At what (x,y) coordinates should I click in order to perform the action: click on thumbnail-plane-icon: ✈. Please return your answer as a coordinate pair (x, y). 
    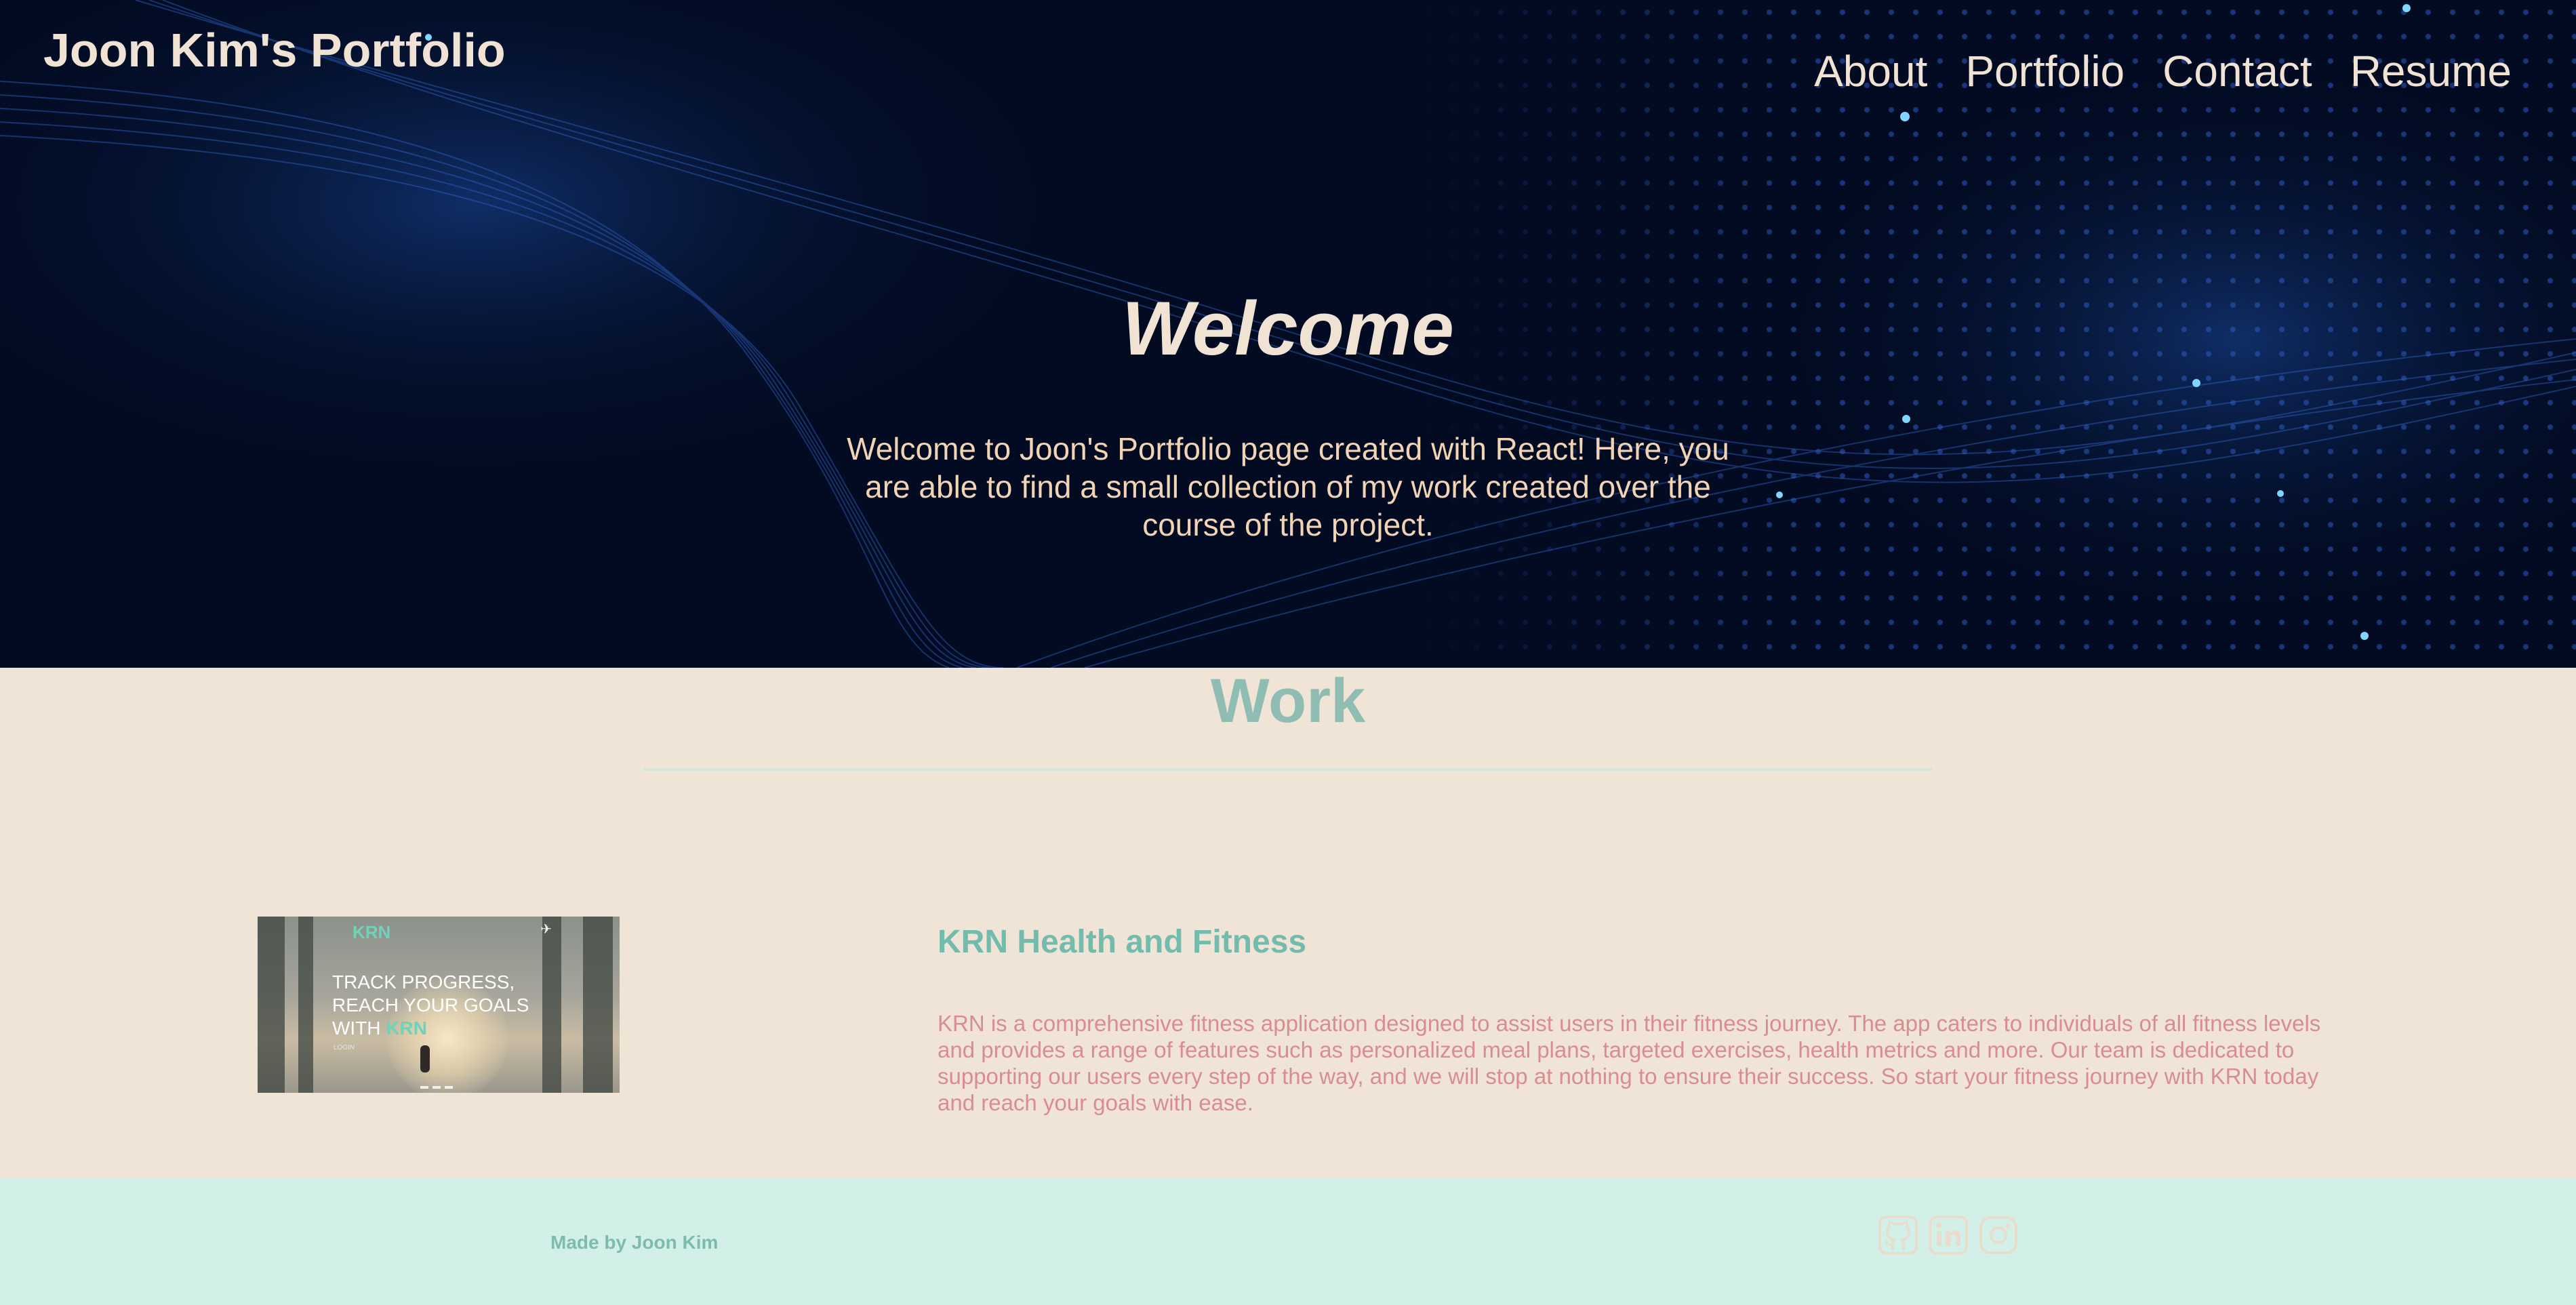
    Looking at the image, I should click on (546, 929).